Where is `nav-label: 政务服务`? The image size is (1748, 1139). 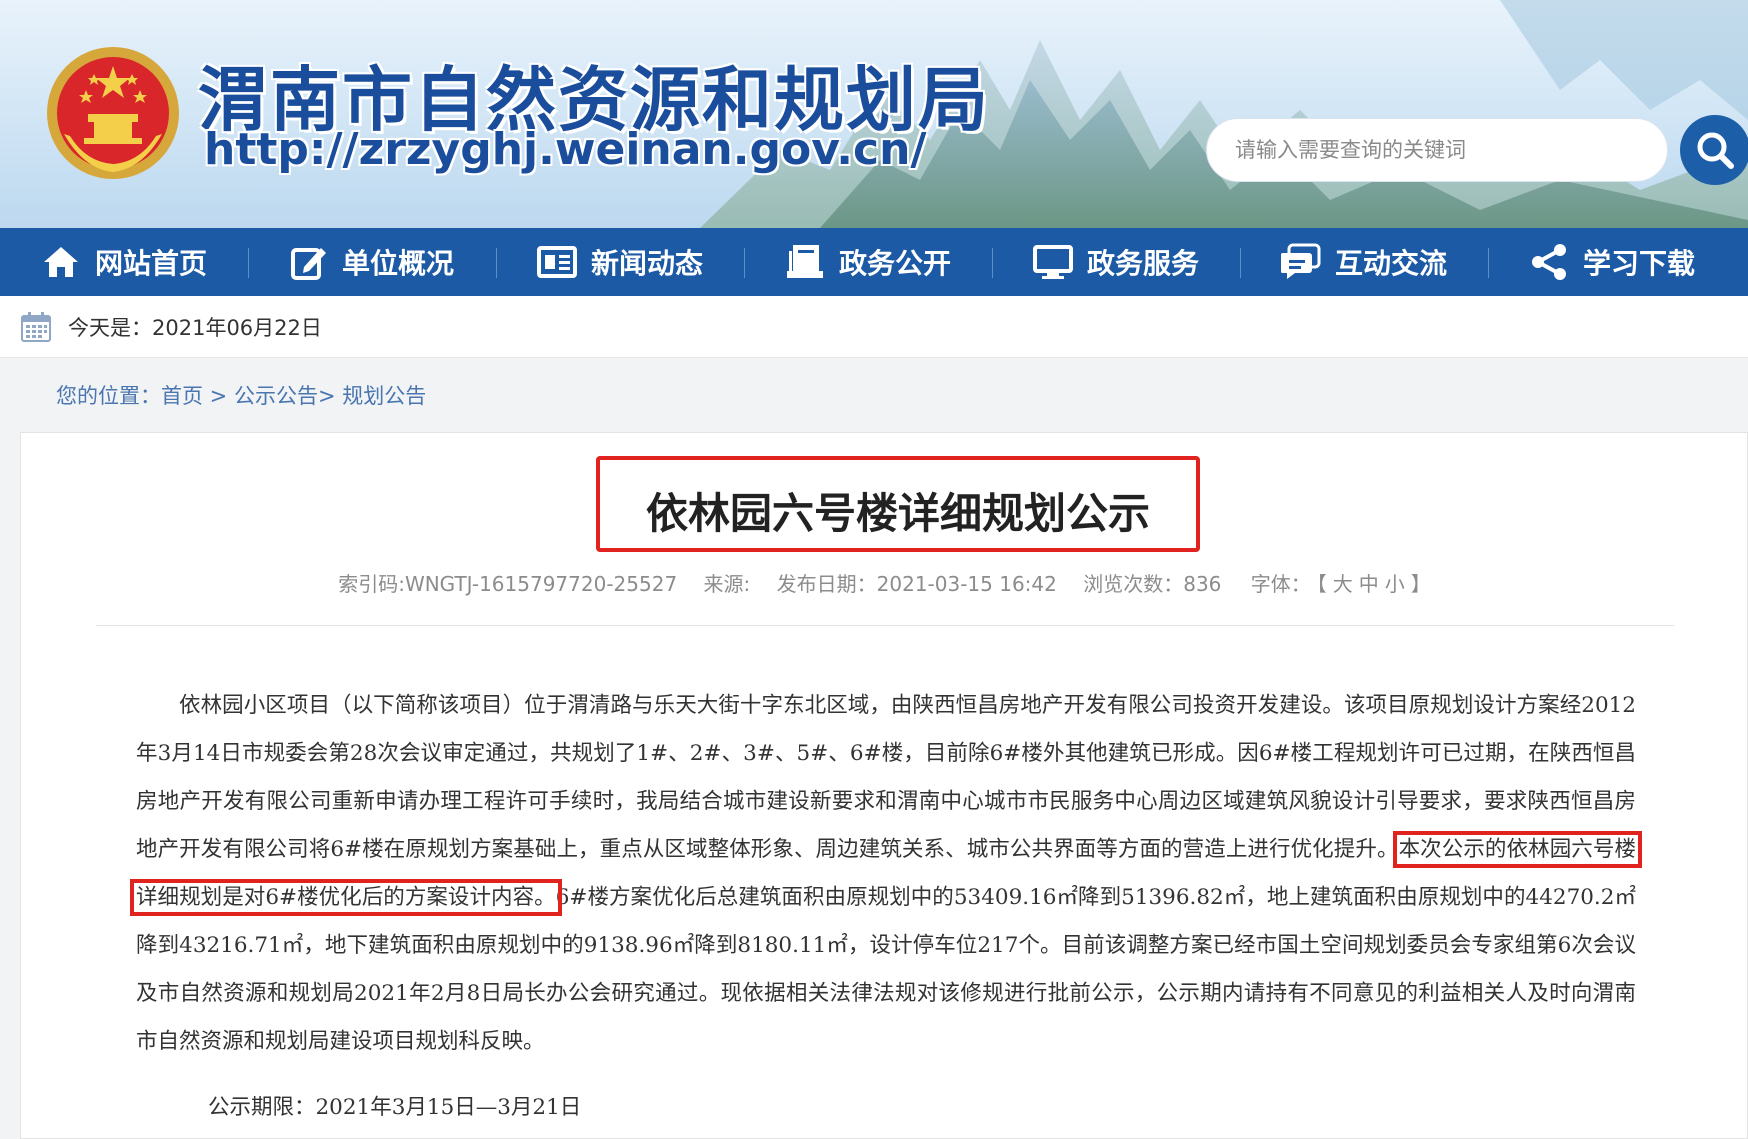
nav-label: 政务服务 is located at coordinates (1142, 263).